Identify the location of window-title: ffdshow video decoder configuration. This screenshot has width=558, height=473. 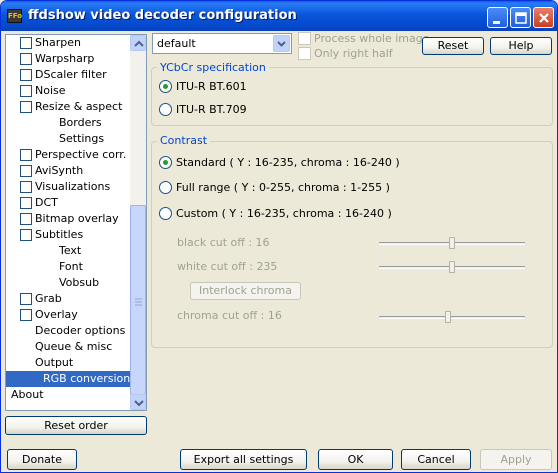
(162, 15).